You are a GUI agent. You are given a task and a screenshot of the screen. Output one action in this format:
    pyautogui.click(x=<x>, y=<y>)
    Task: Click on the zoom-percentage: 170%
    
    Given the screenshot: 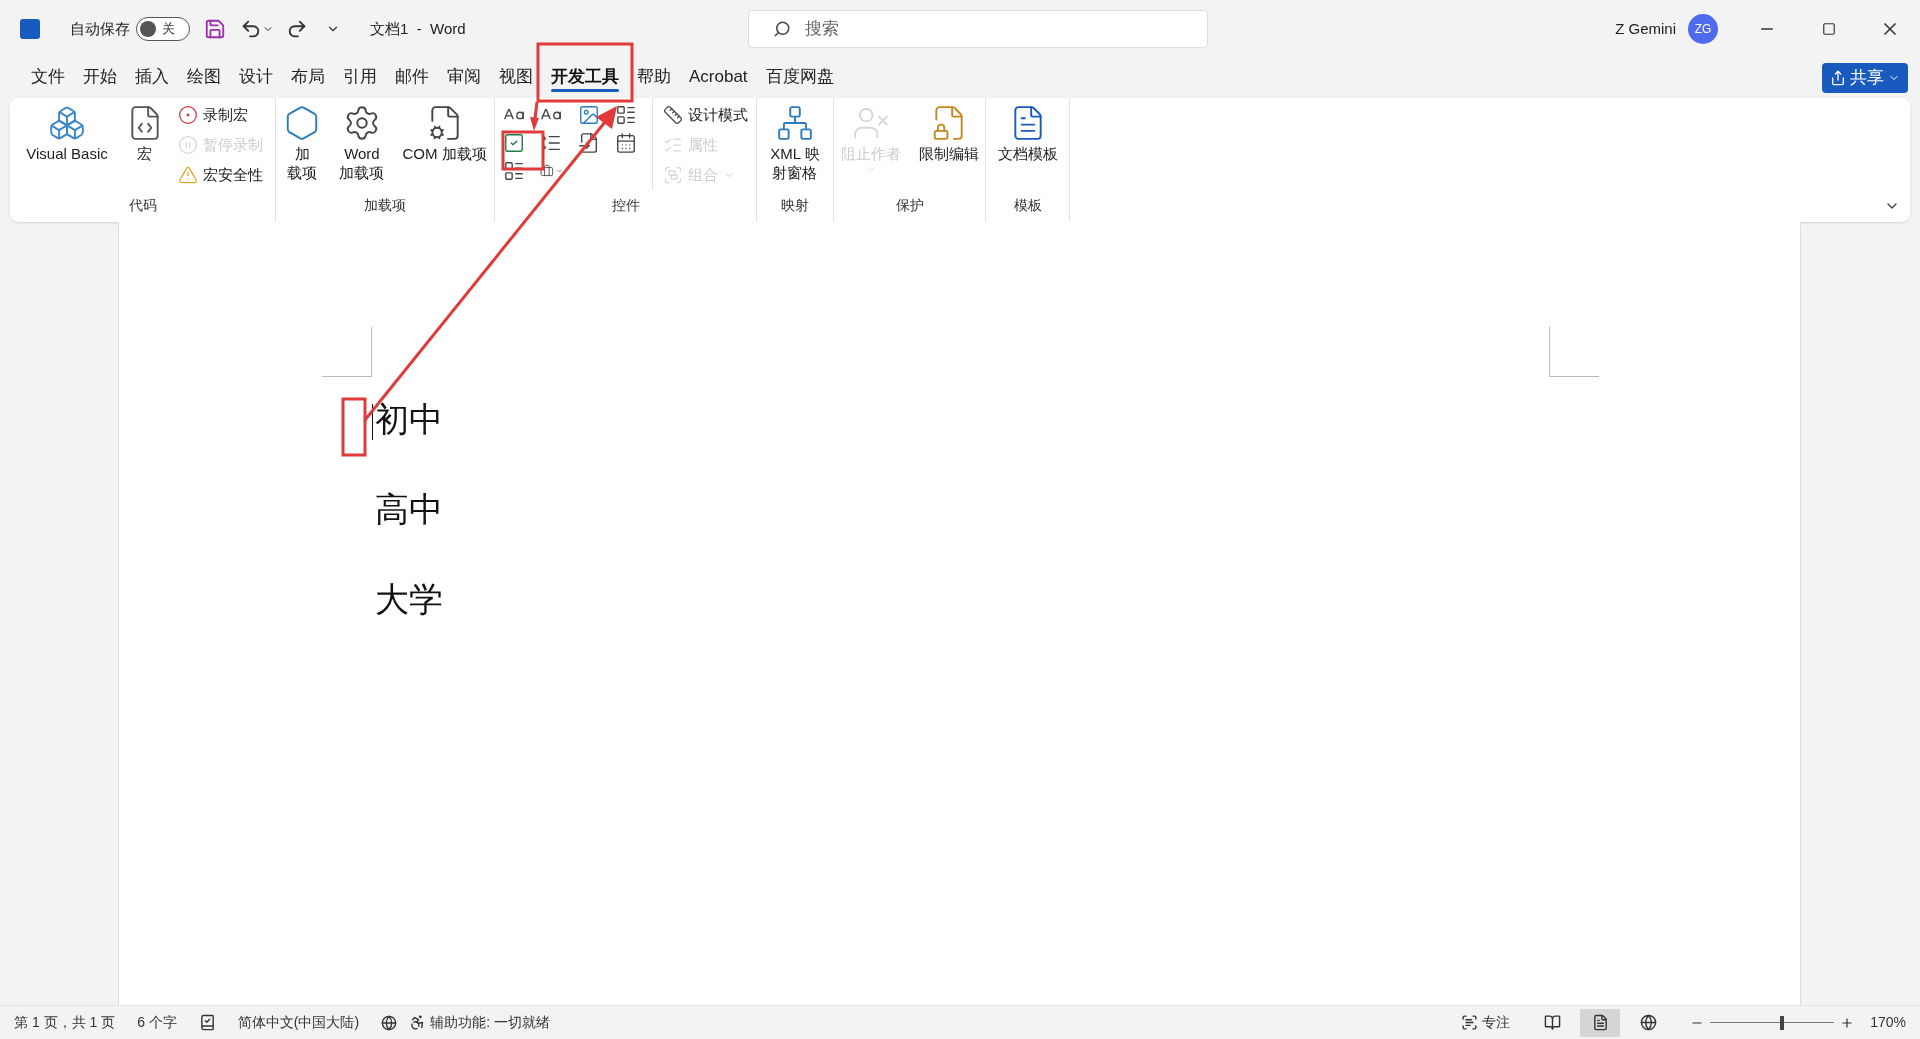 What is the action you would take?
    pyautogui.click(x=1888, y=1022)
    